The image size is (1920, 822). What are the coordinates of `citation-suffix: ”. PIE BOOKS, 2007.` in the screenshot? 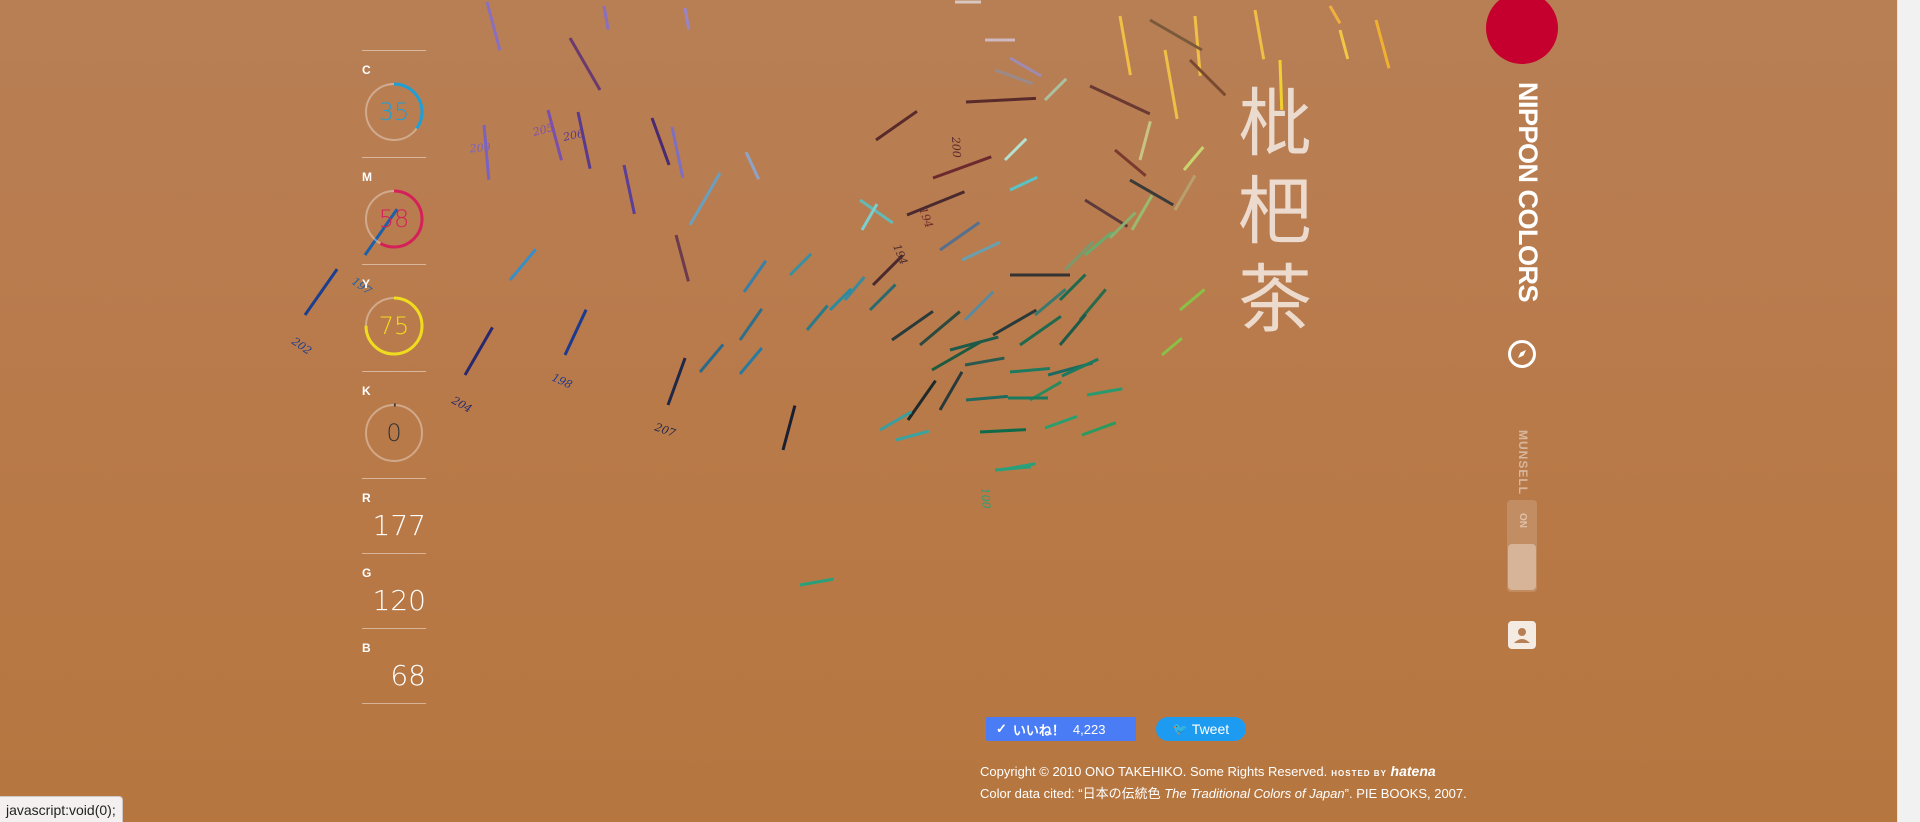 It's located at (1405, 793).